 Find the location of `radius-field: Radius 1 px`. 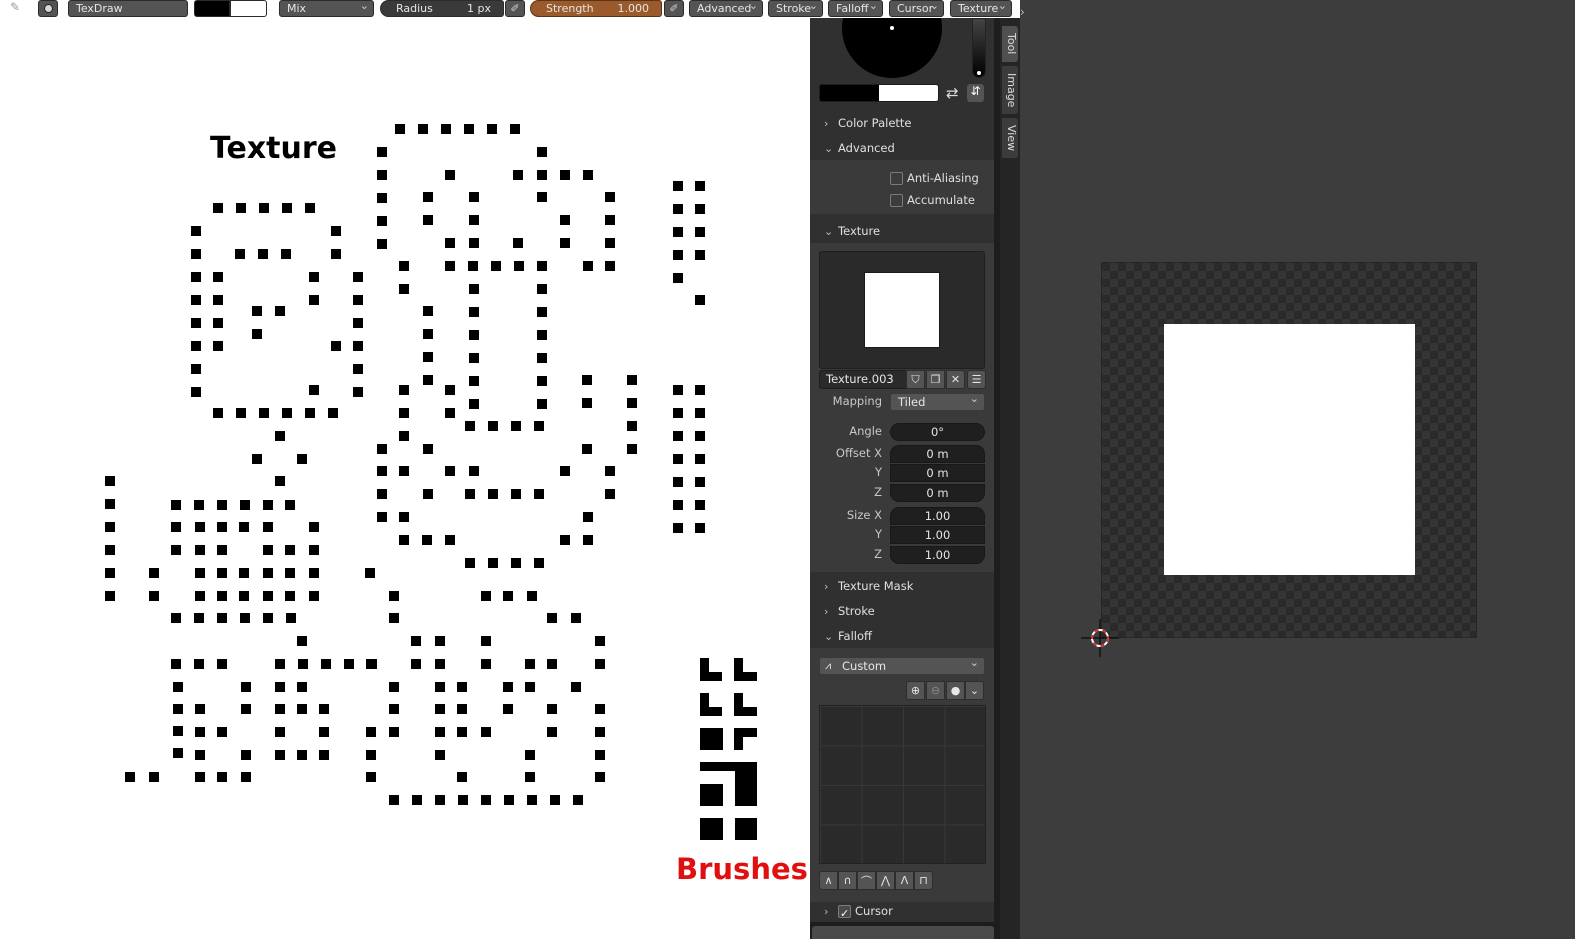

radius-field: Radius 1 px is located at coordinates (442, 8).